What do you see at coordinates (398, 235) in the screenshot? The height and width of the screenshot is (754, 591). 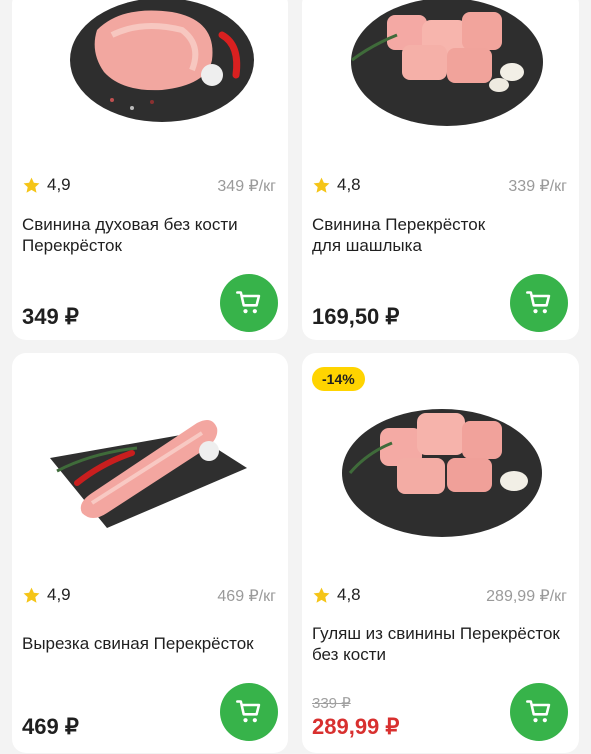 I see `product-name: Свинина Перекрёсток для шашлыка` at bounding box center [398, 235].